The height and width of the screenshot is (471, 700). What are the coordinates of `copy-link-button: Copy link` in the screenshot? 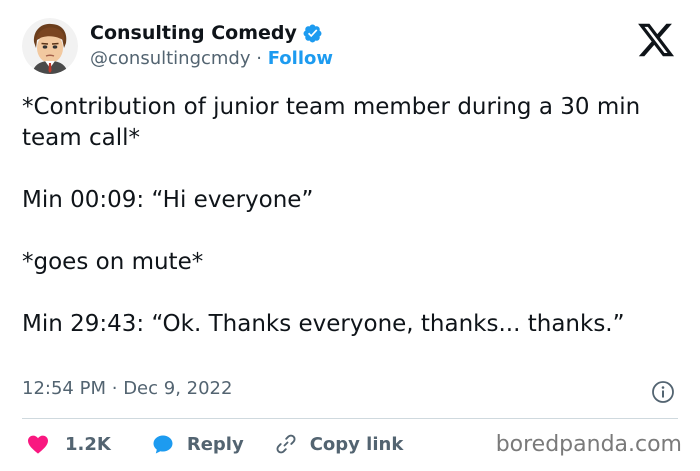 It's located at (339, 444).